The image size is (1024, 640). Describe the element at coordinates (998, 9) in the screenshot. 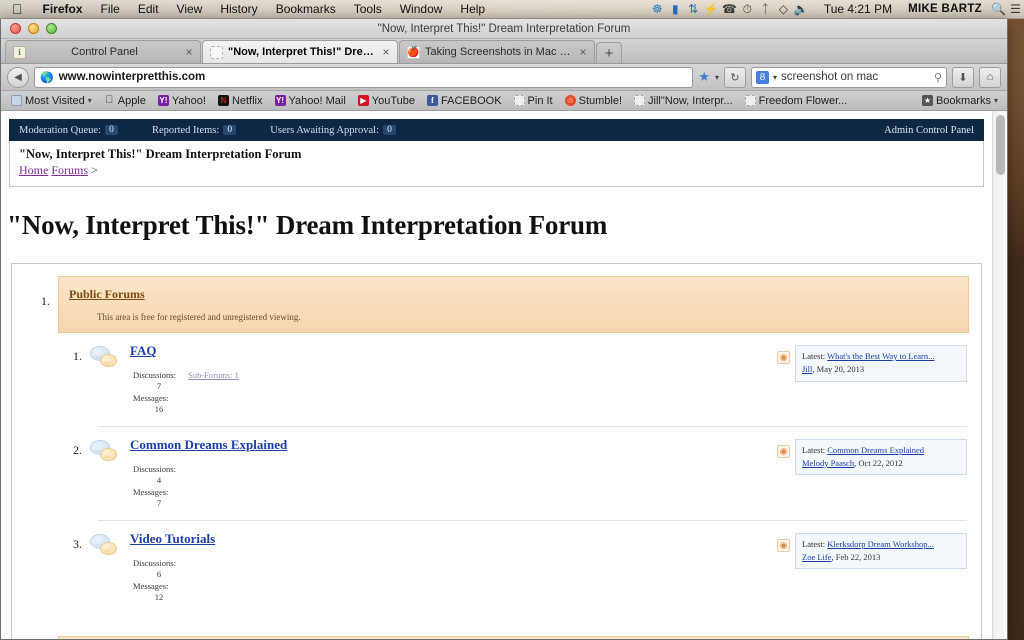

I see `search-icon: 🔍` at that location.